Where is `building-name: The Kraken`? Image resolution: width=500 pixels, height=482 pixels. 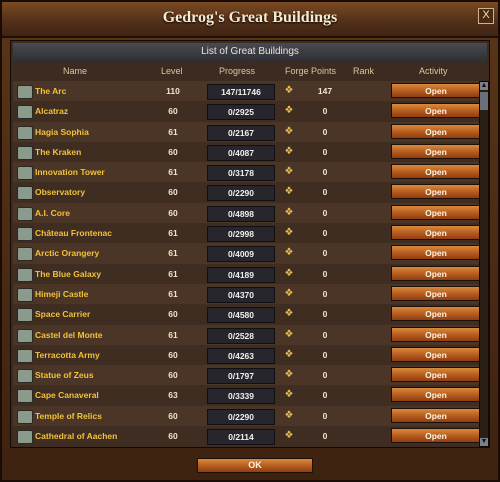 building-name: The Kraken is located at coordinates (58, 151).